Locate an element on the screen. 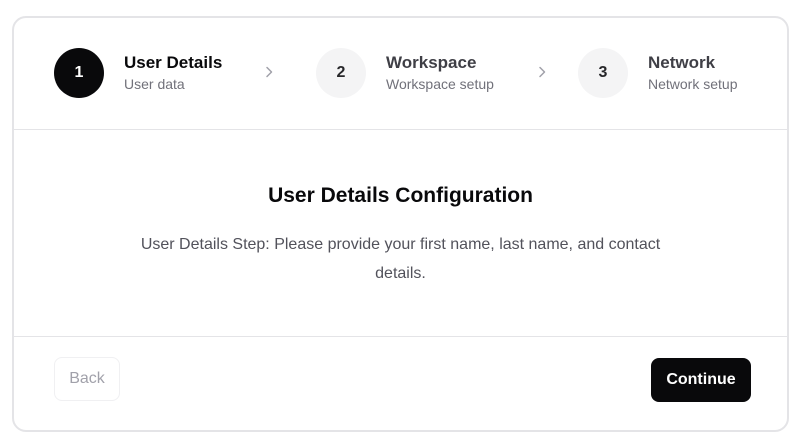  back-button: Back is located at coordinates (87, 379).